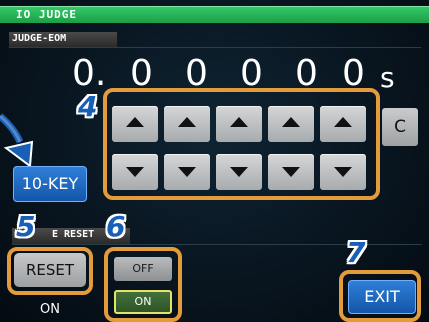 The image size is (429, 322). What do you see at coordinates (215, 47) in the screenshot?
I see `section-divider` at bounding box center [215, 47].